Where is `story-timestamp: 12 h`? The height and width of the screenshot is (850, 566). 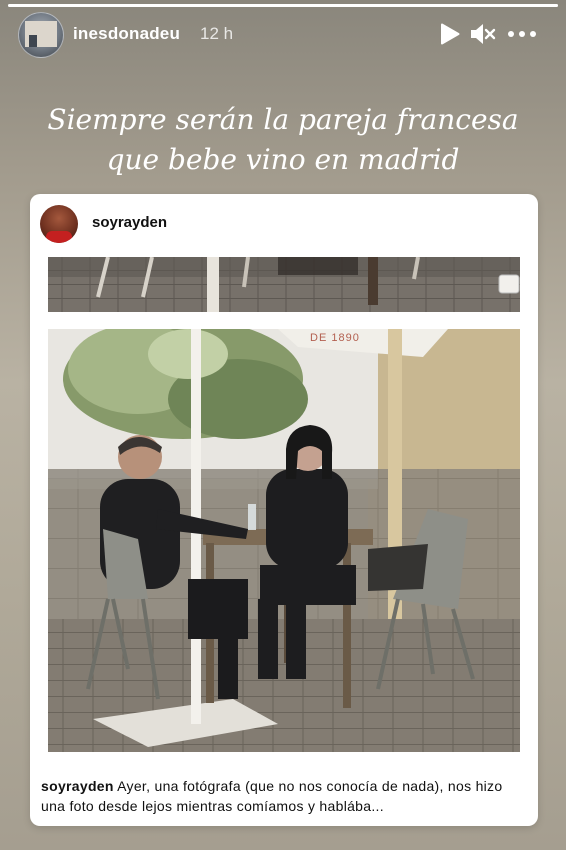
story-timestamp: 12 h is located at coordinates (217, 33).